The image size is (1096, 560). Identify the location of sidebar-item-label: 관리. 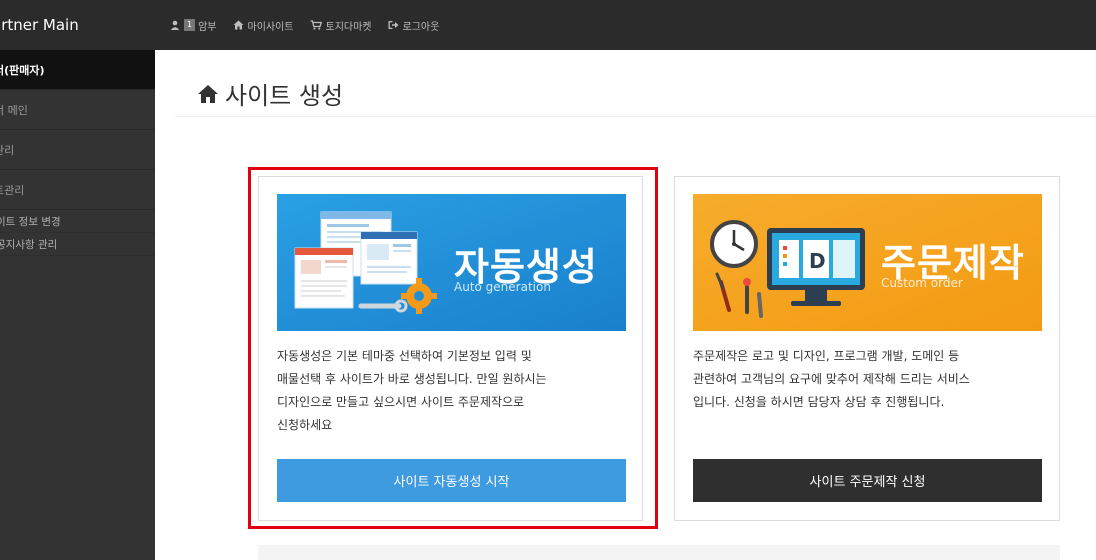
(7, 150).